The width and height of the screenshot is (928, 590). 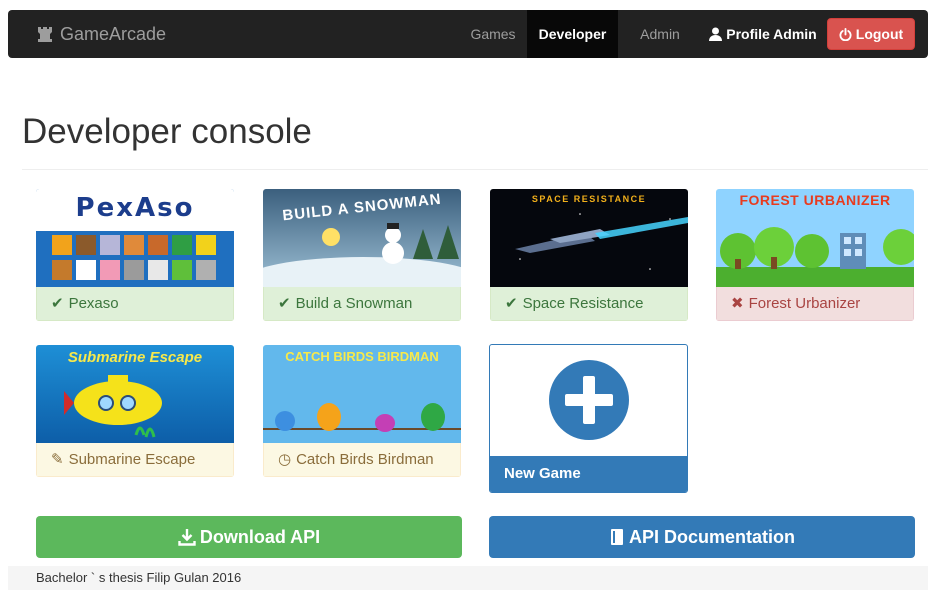 I want to click on game-thumbnail: CATCH BIRDS BIRDMAN, so click(x=362, y=394).